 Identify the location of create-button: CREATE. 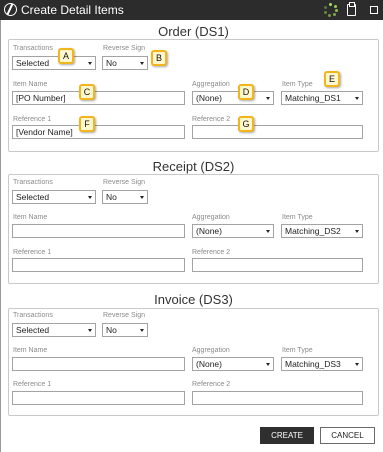
(287, 435).